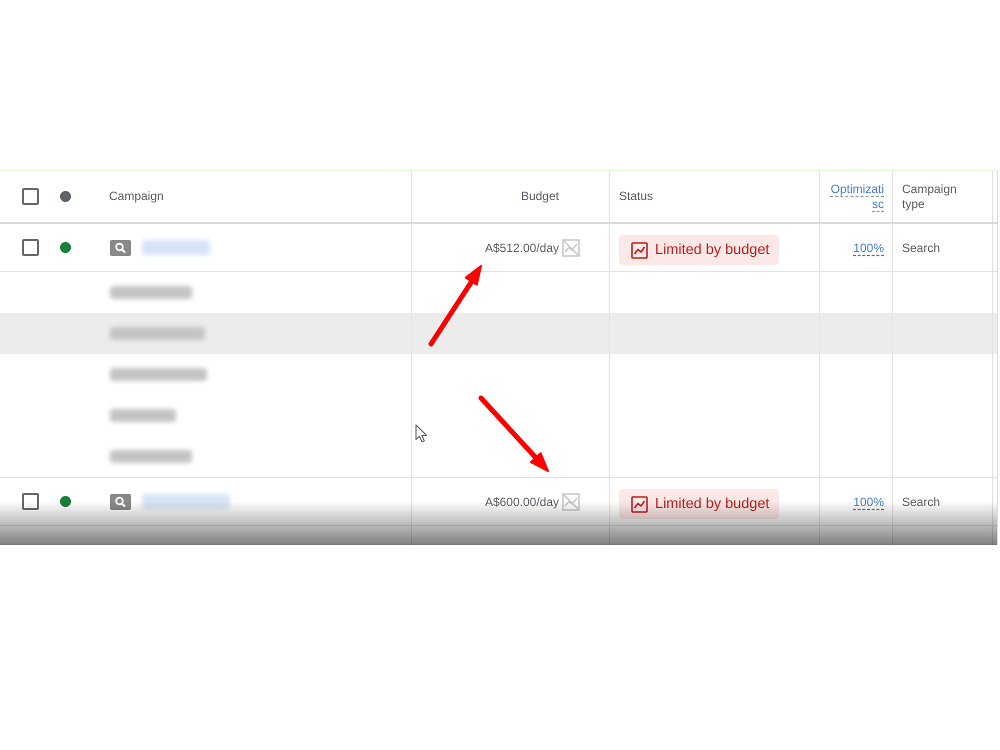  What do you see at coordinates (636, 196) in the screenshot?
I see `column-header: Status` at bounding box center [636, 196].